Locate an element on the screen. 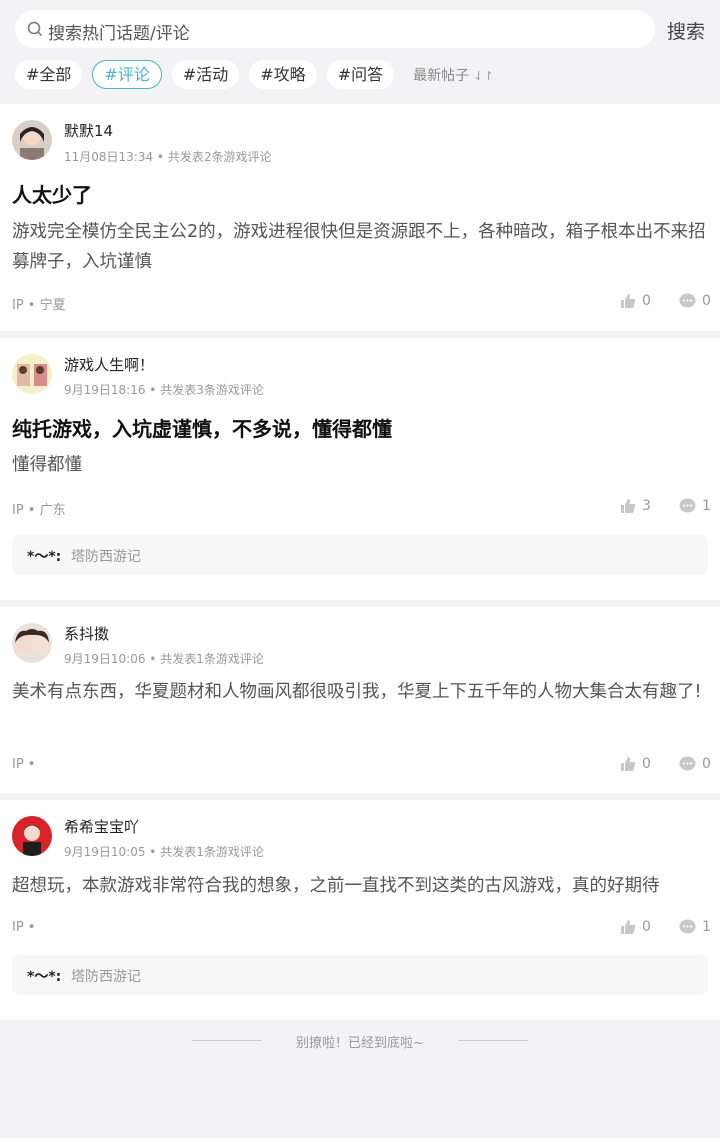 This screenshot has height=1138, width=720. sort-icon: ⇃↾ is located at coordinates (483, 75).